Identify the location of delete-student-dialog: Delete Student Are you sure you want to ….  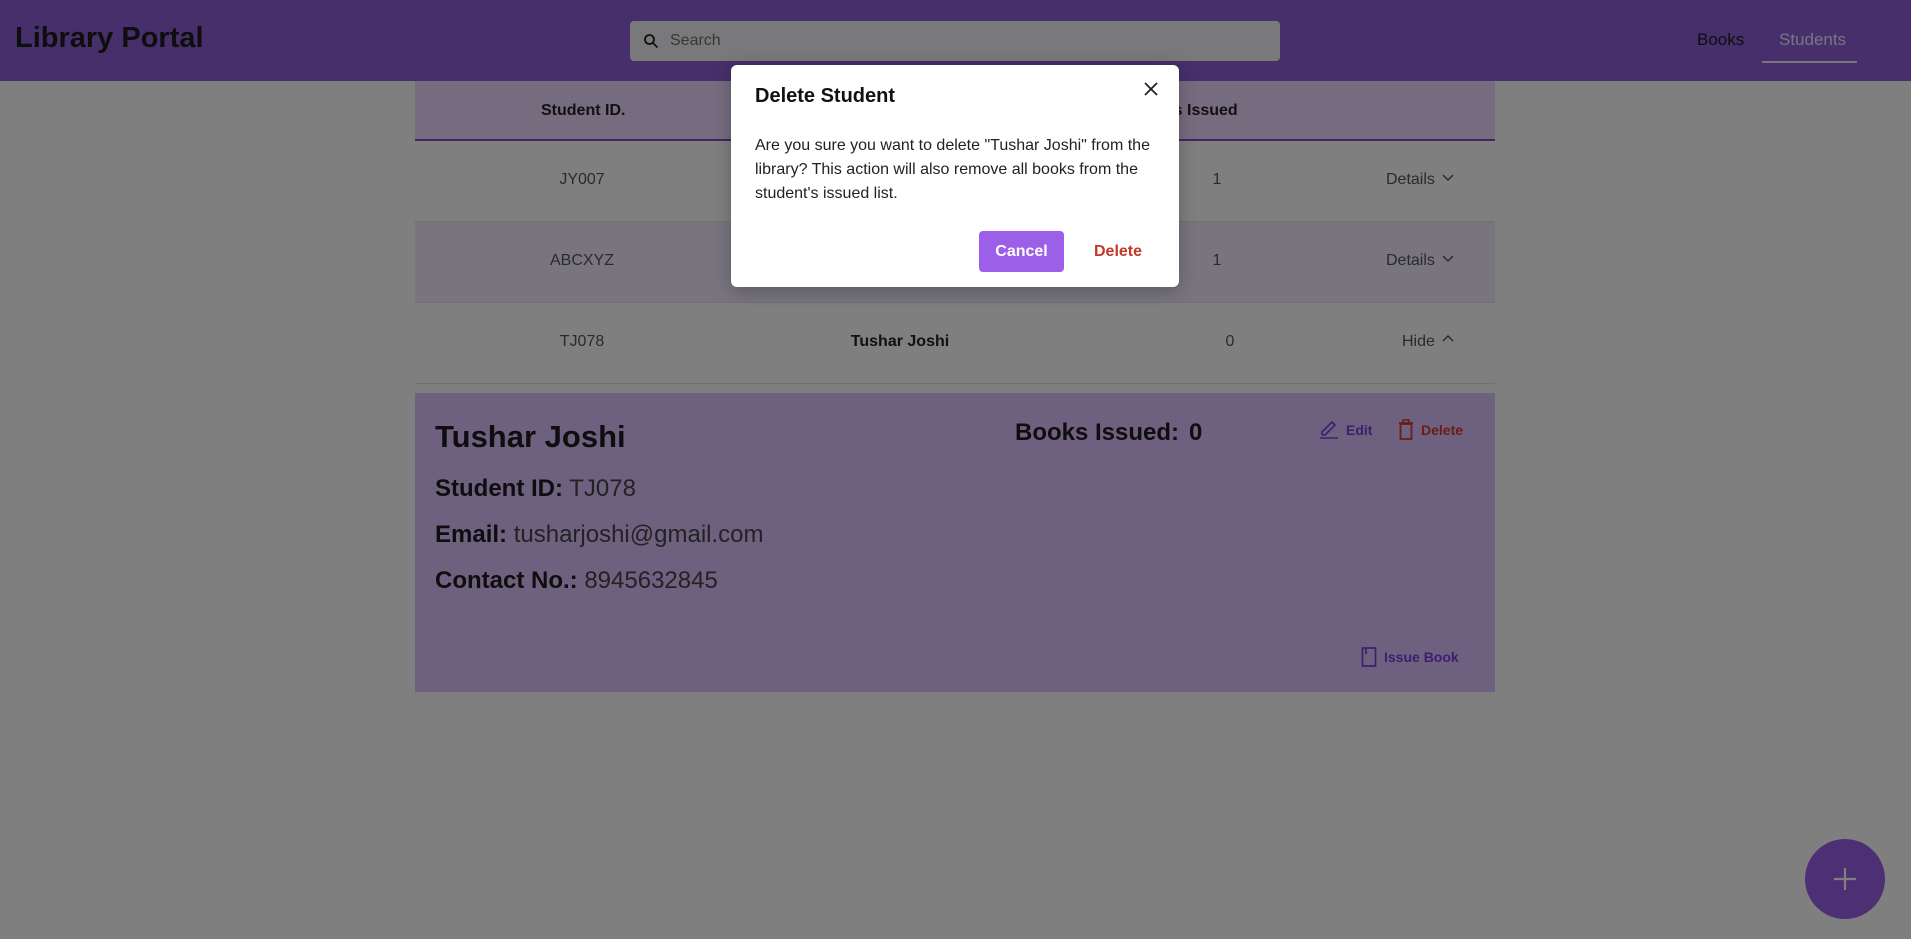
(955, 176).